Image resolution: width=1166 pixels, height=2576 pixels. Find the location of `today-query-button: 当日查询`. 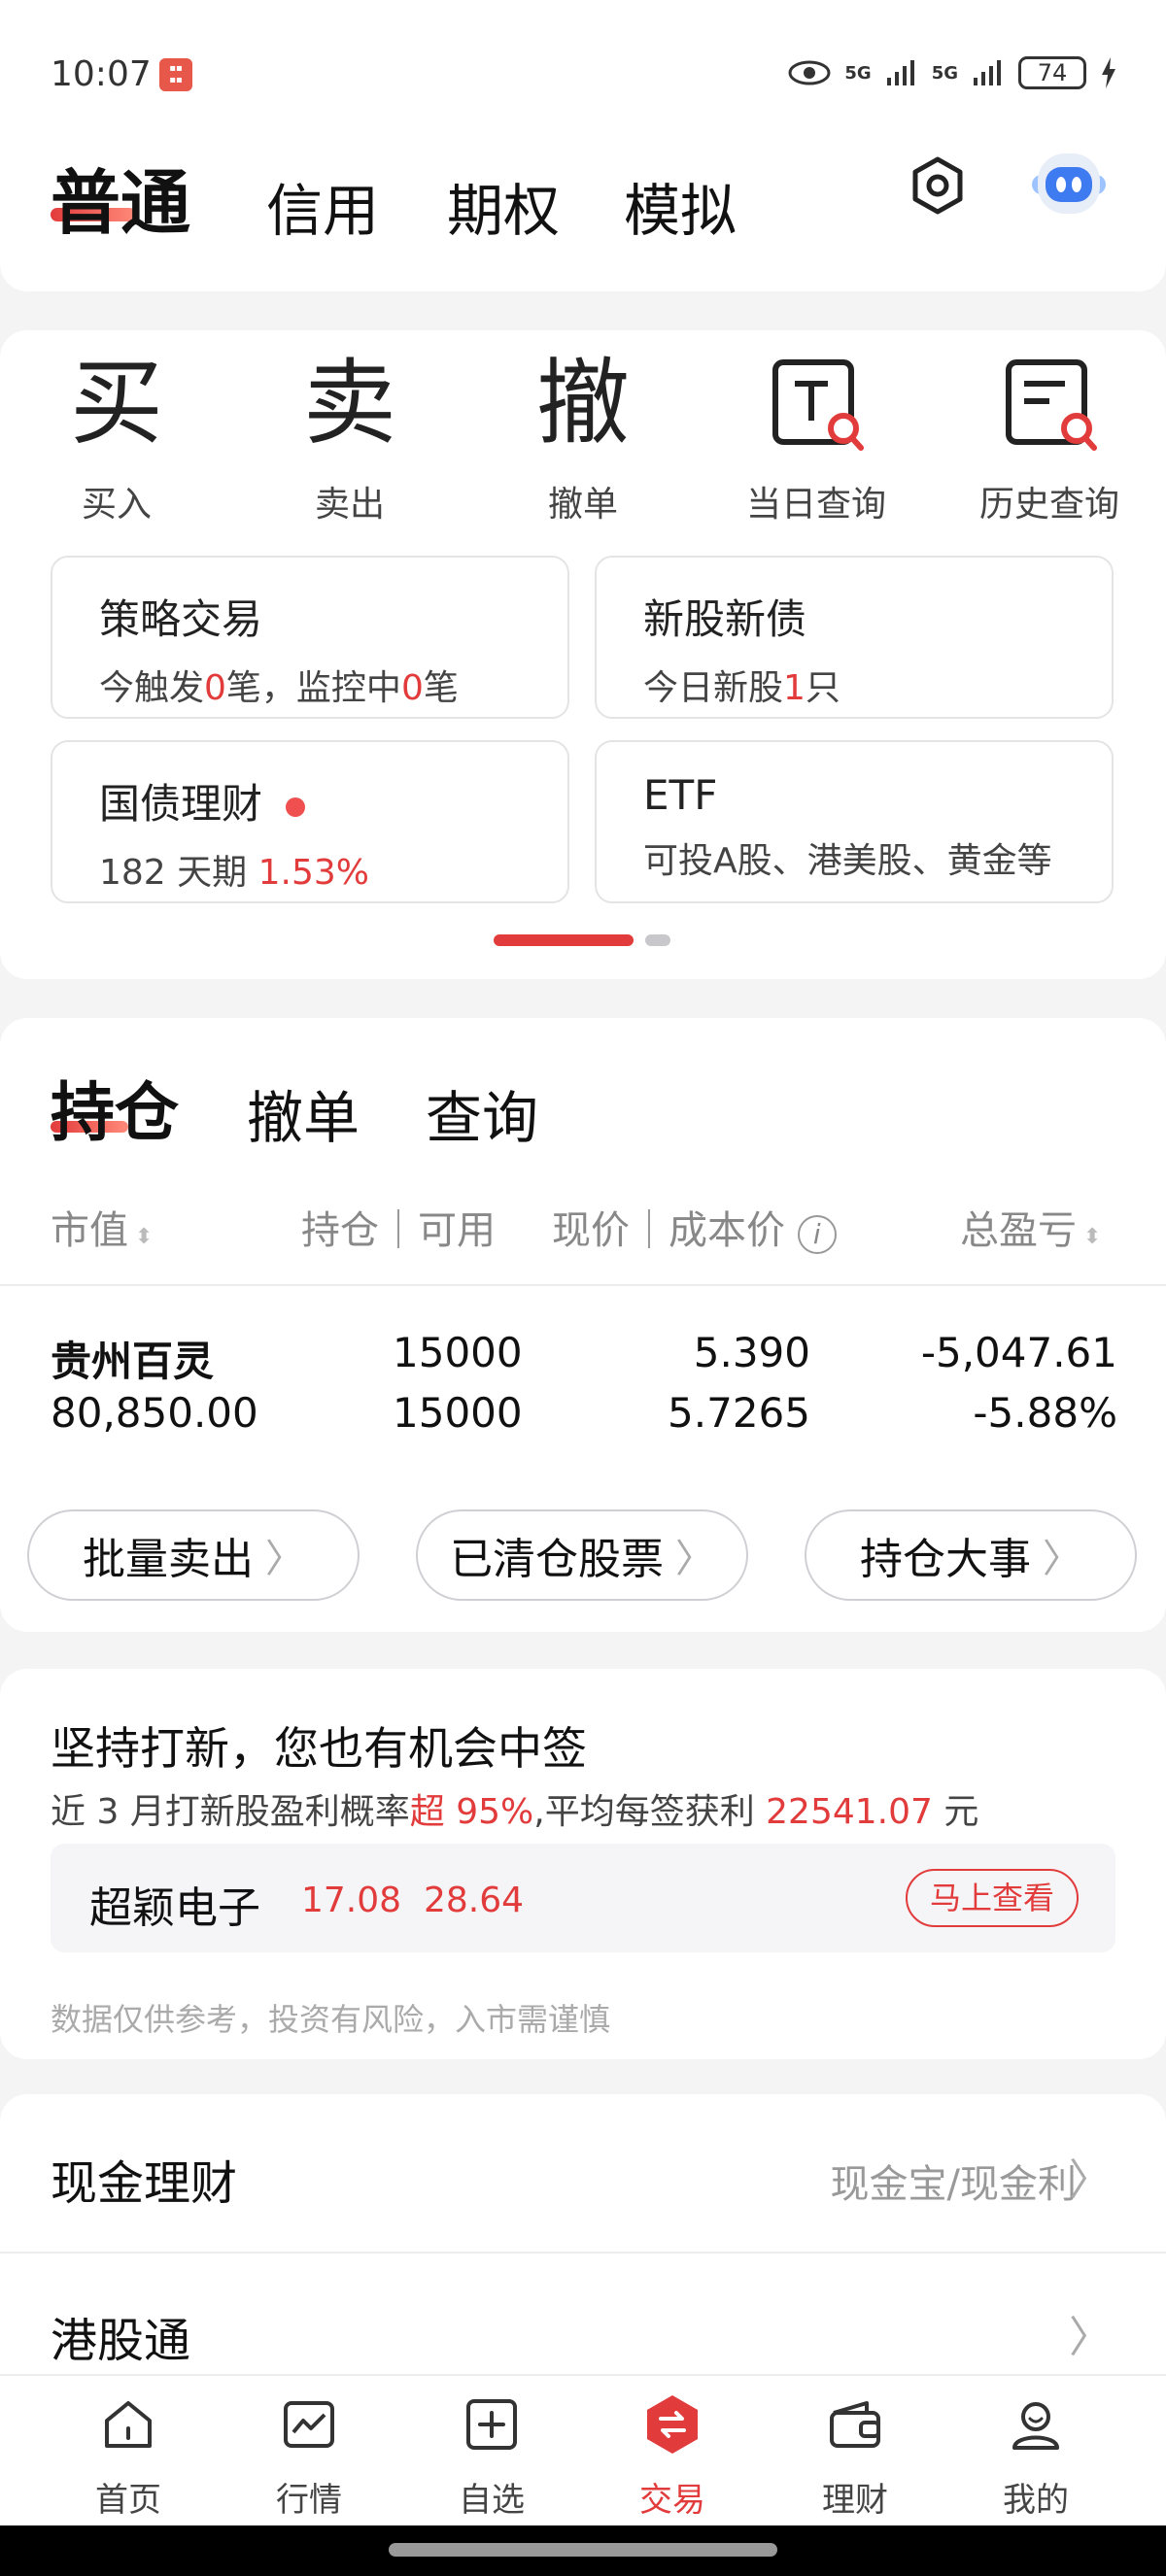

today-query-button: 当日查询 is located at coordinates (816, 438).